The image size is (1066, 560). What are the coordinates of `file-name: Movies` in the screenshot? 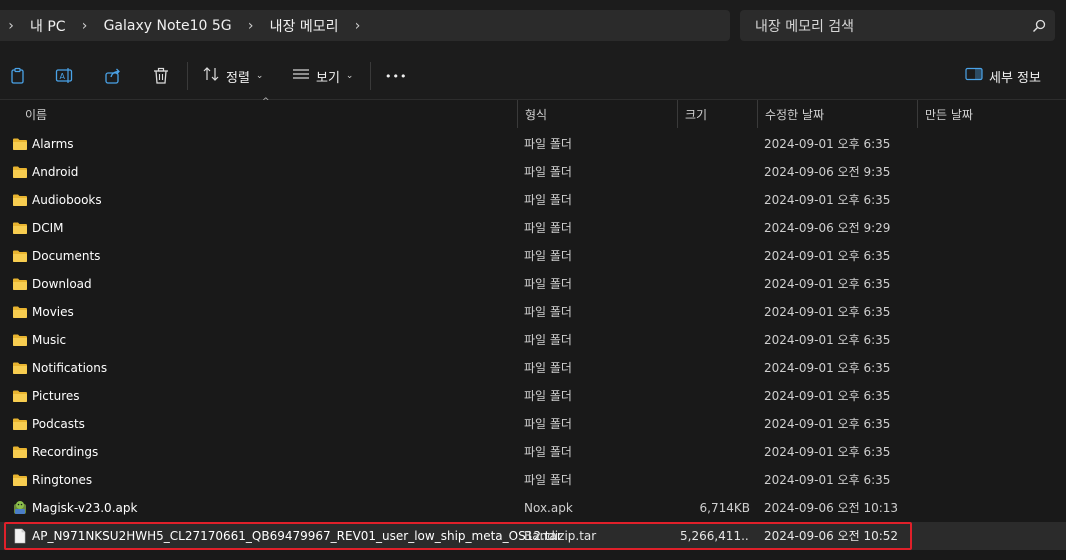 It's located at (53, 312).